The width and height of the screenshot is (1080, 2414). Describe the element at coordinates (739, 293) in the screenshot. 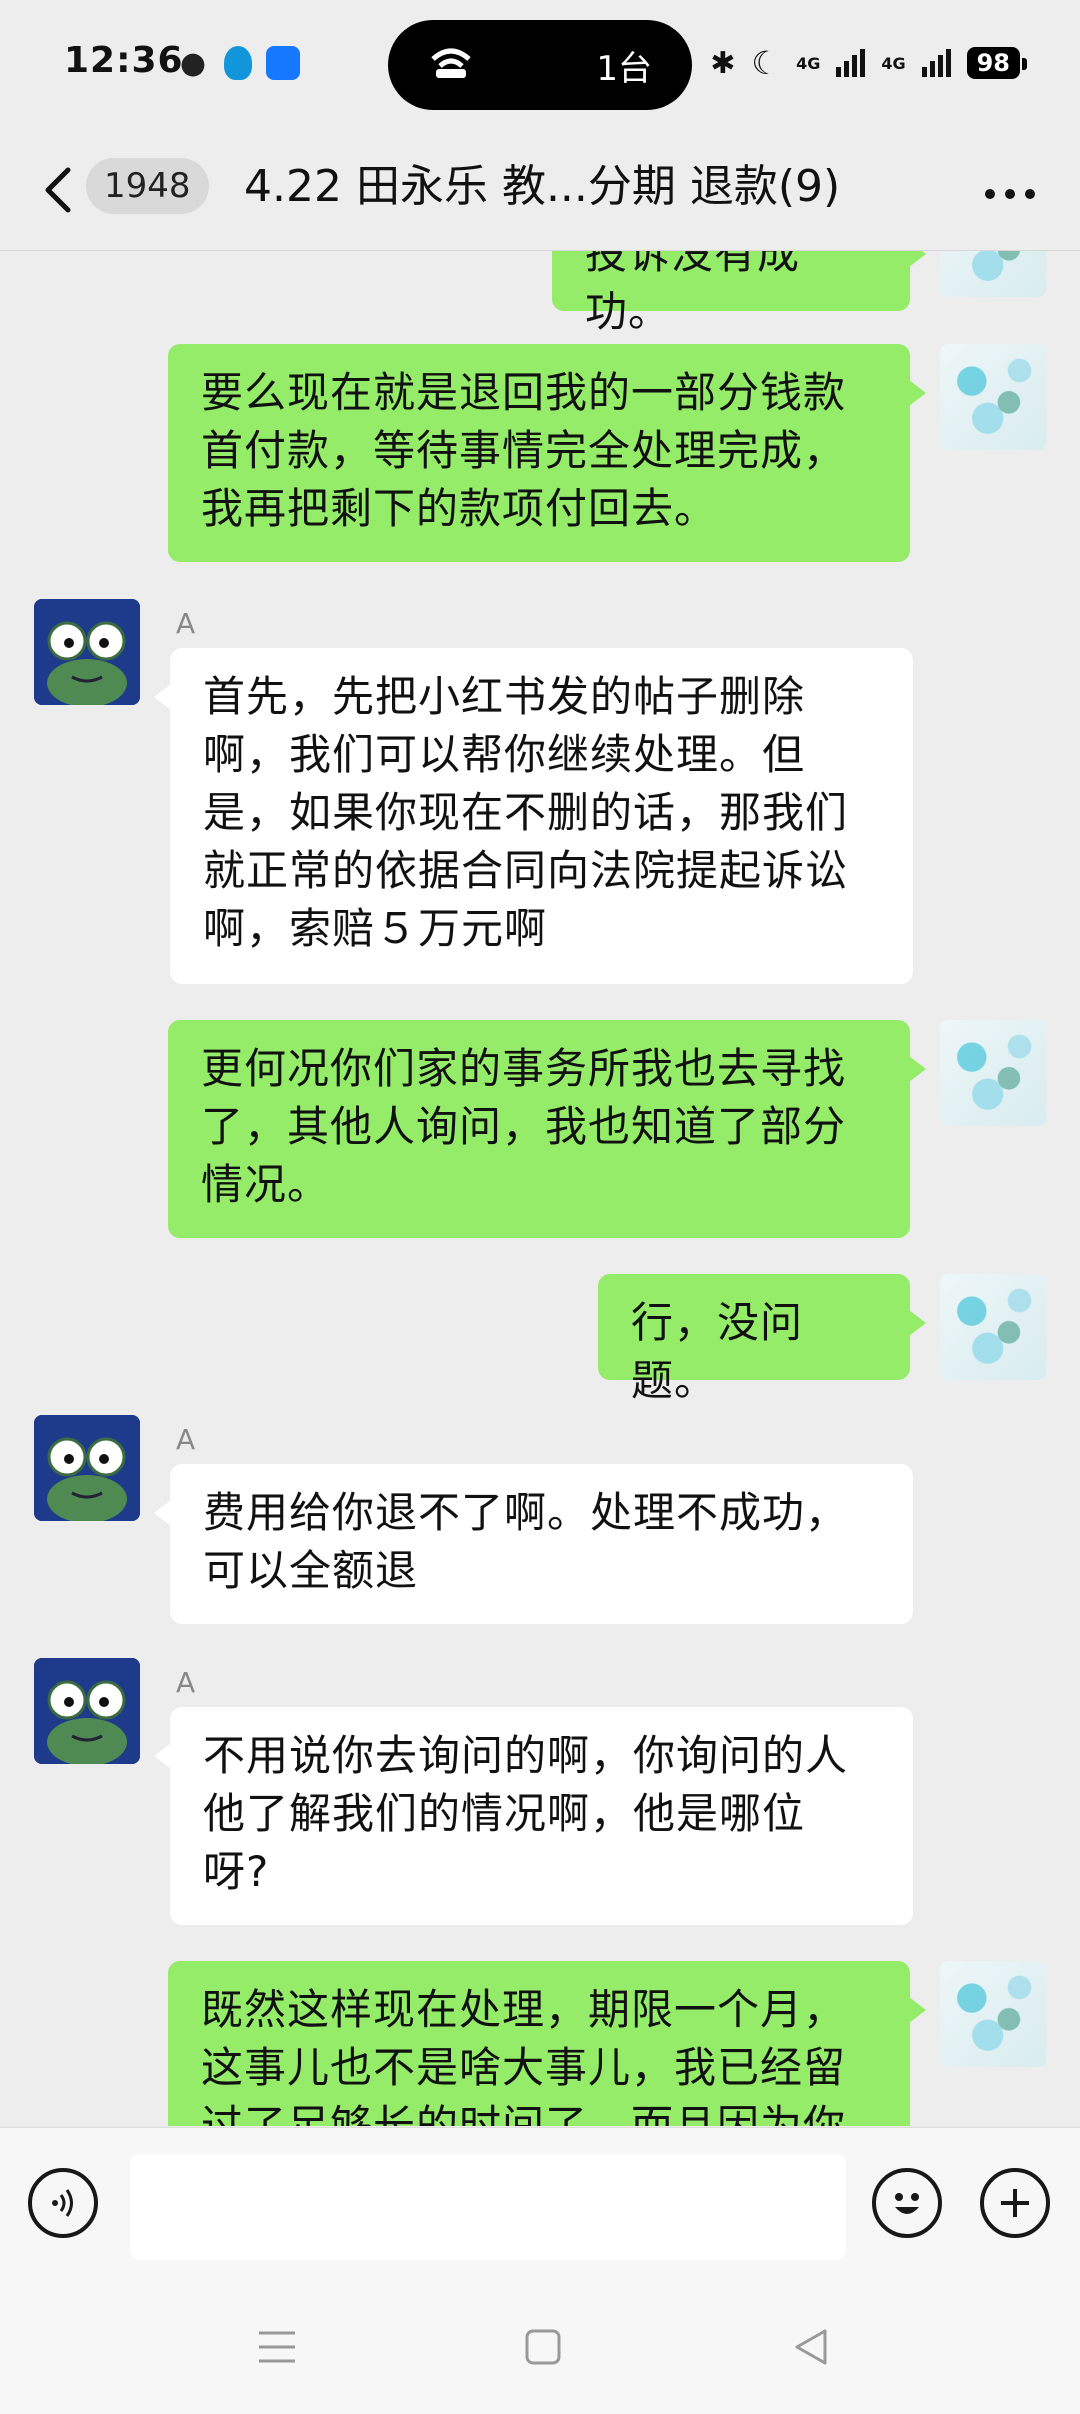

I see `message-bubble-sent: 投诉没有成功。` at that location.